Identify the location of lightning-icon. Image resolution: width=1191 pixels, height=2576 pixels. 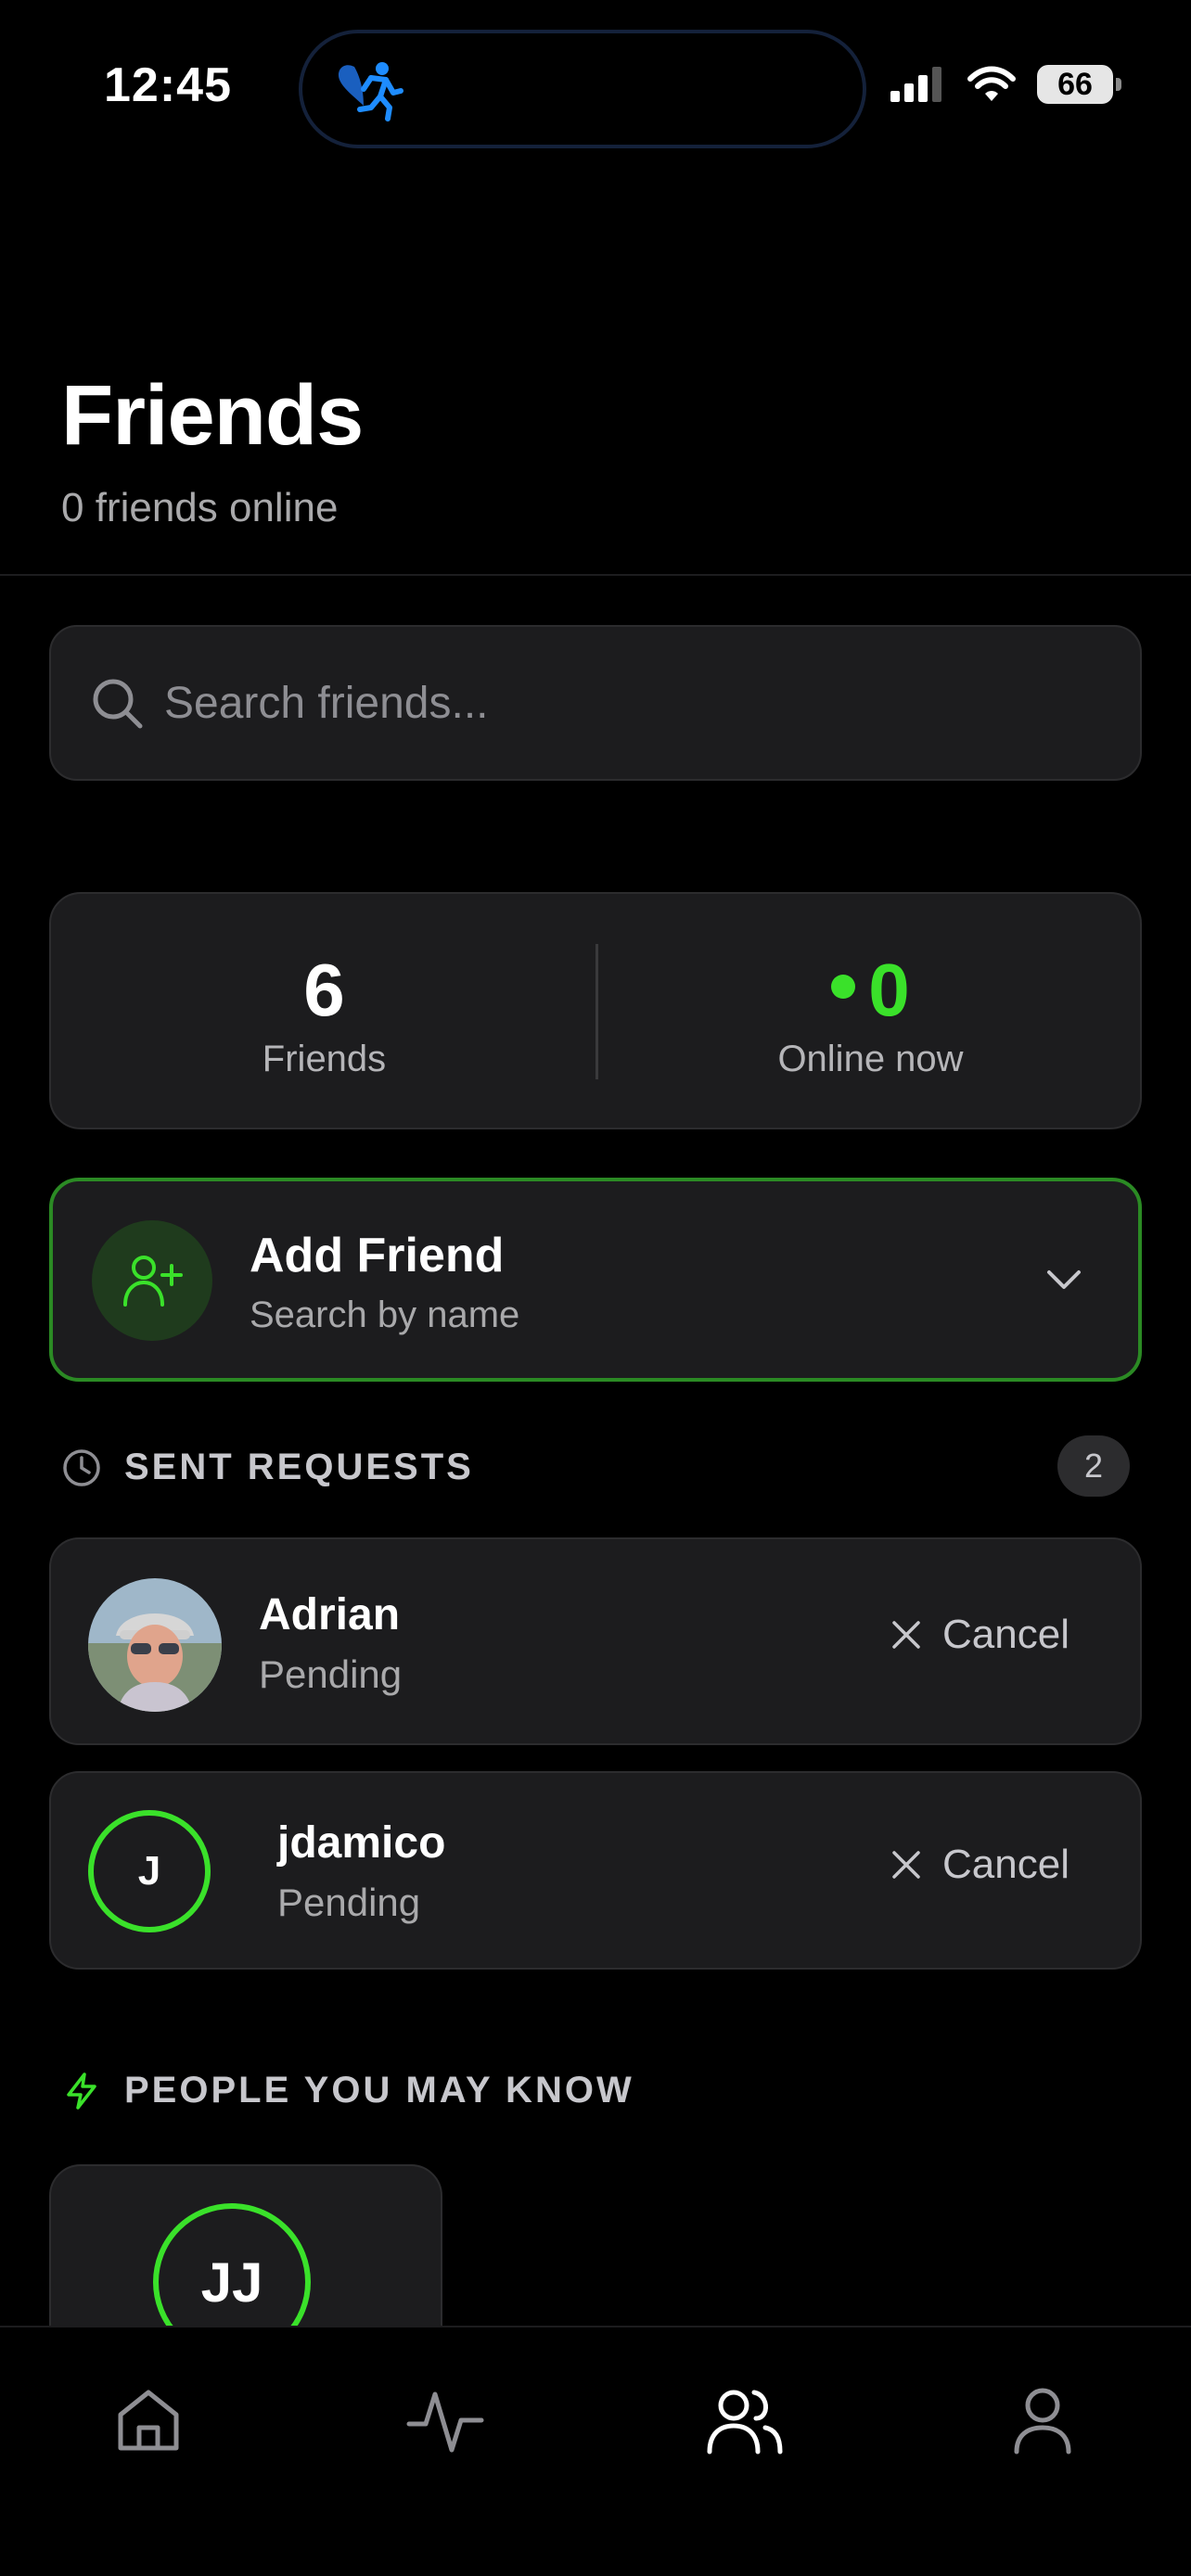
(81, 2091).